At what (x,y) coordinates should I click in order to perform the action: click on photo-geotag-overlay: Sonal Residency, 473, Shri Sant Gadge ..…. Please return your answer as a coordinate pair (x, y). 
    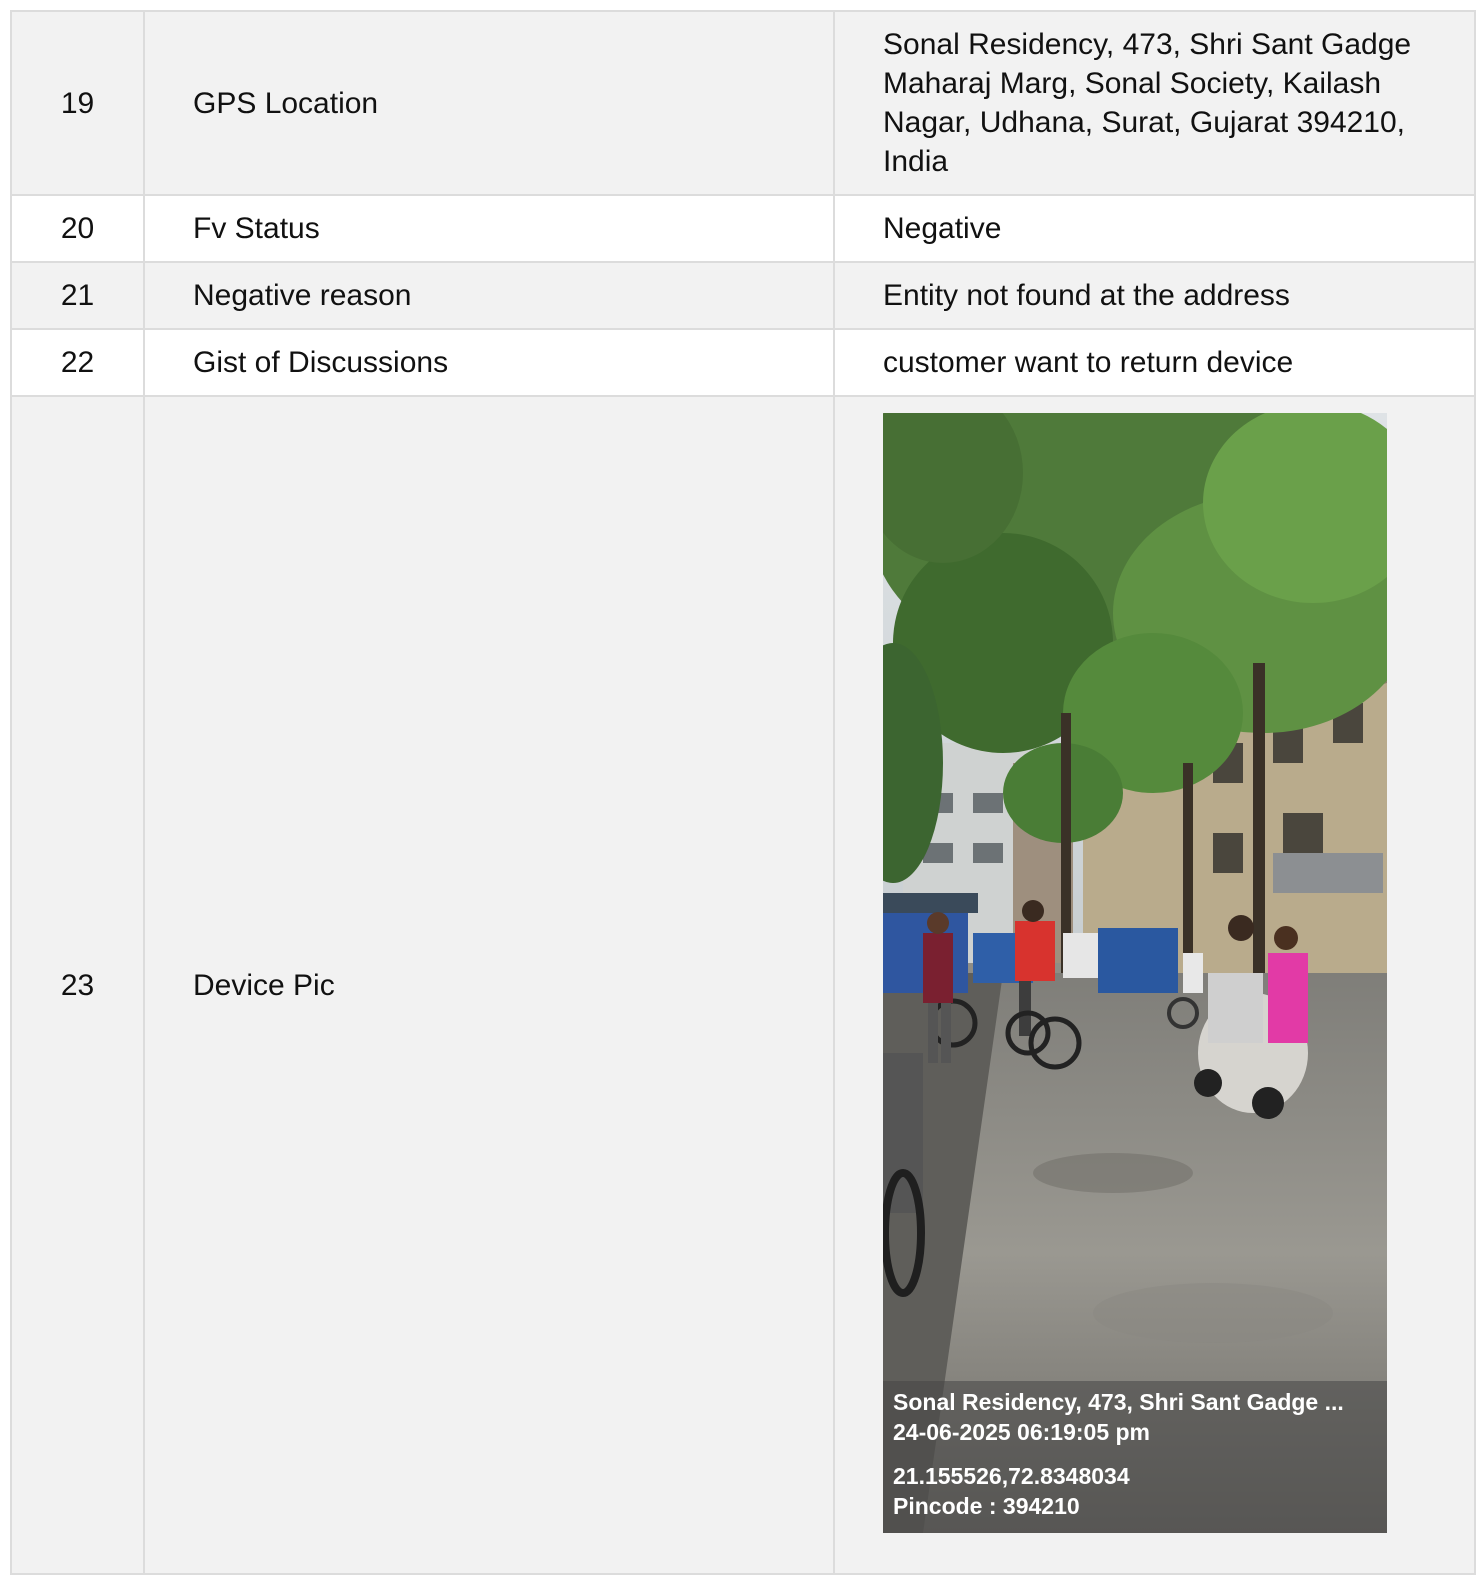
    Looking at the image, I should click on (1135, 1457).